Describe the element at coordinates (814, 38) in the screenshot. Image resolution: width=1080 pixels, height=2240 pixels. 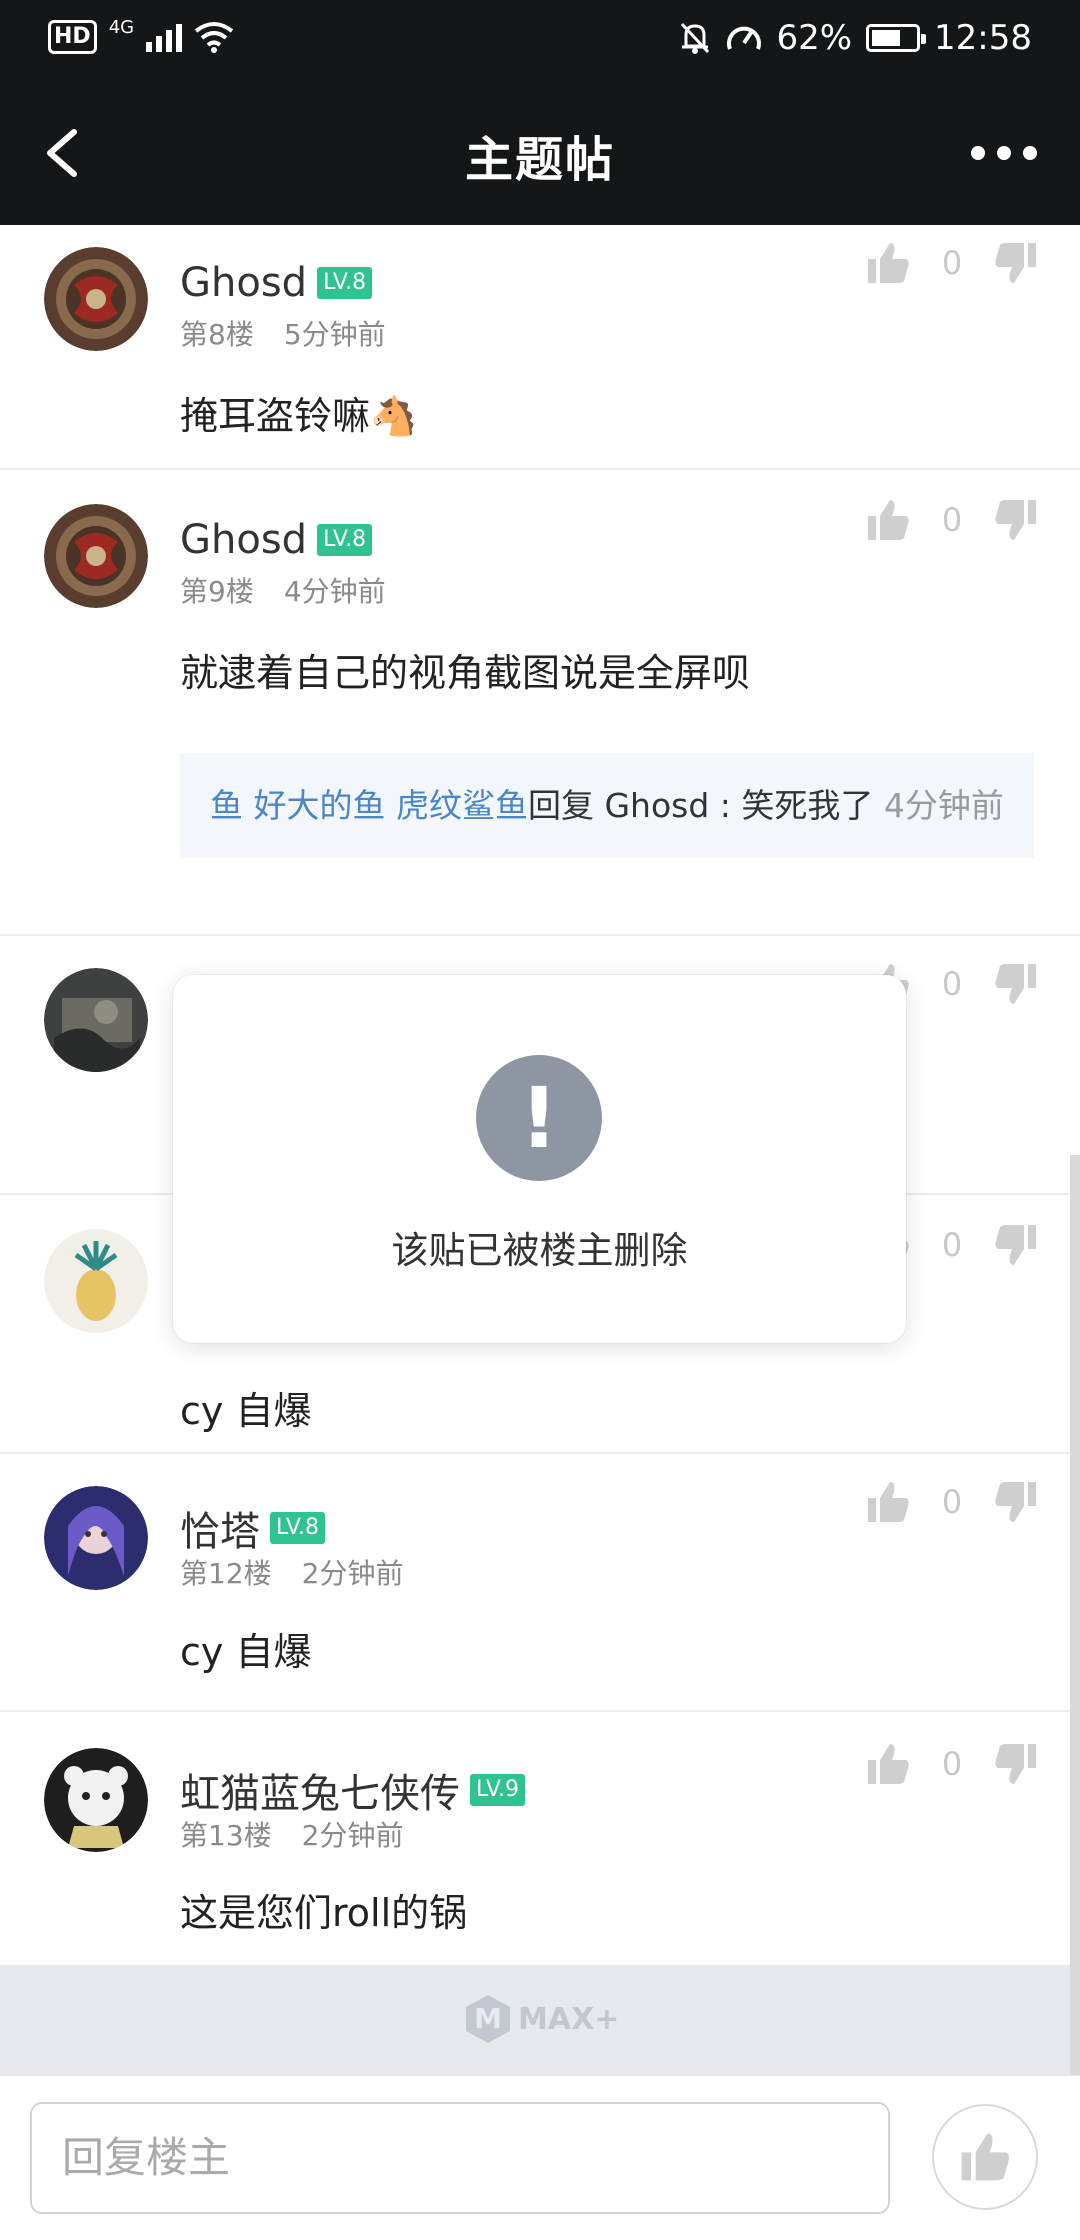
I see `battery-percent: 62%` at that location.